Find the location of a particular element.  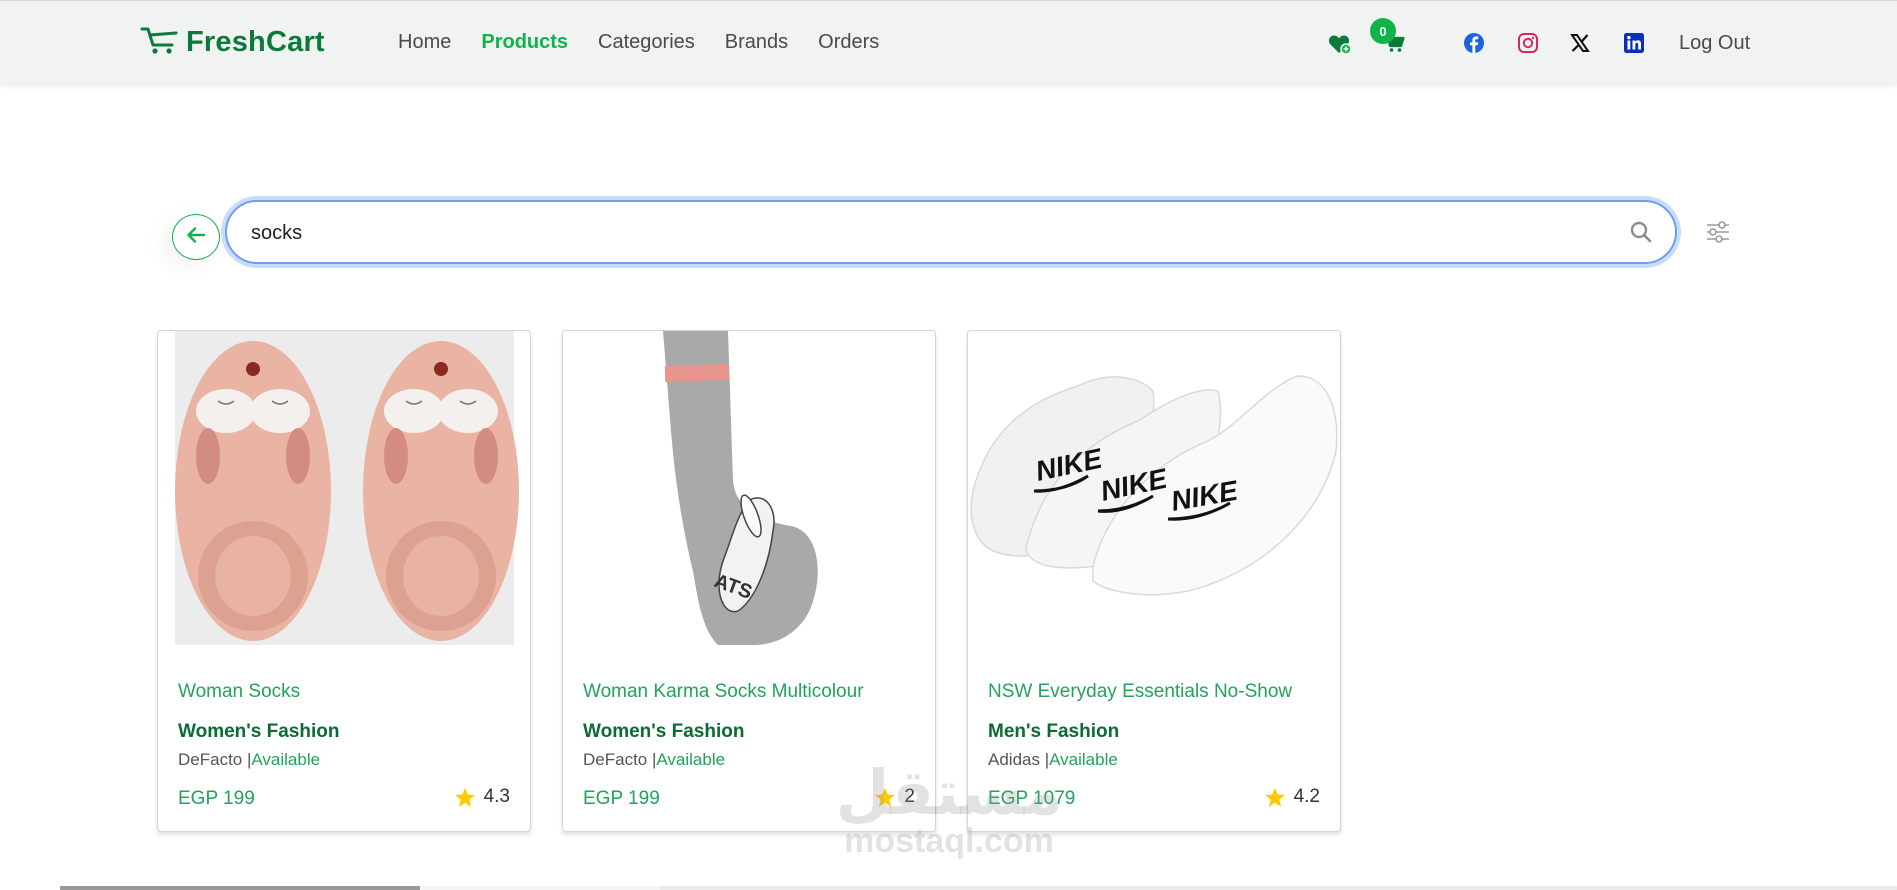

nav-link-brands: Brands is located at coordinates (756, 42).